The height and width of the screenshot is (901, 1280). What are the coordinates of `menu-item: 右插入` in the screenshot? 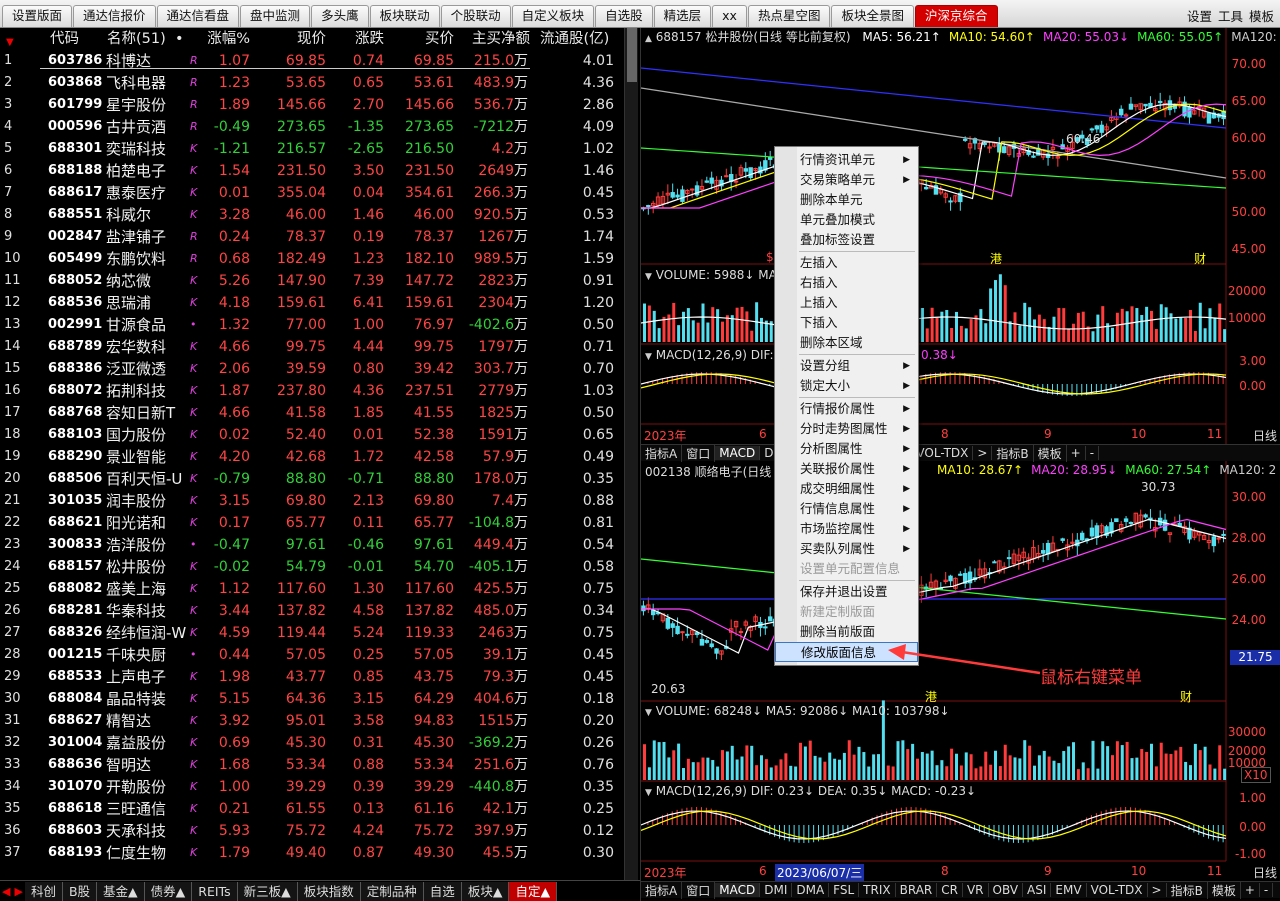 It's located at (846, 283).